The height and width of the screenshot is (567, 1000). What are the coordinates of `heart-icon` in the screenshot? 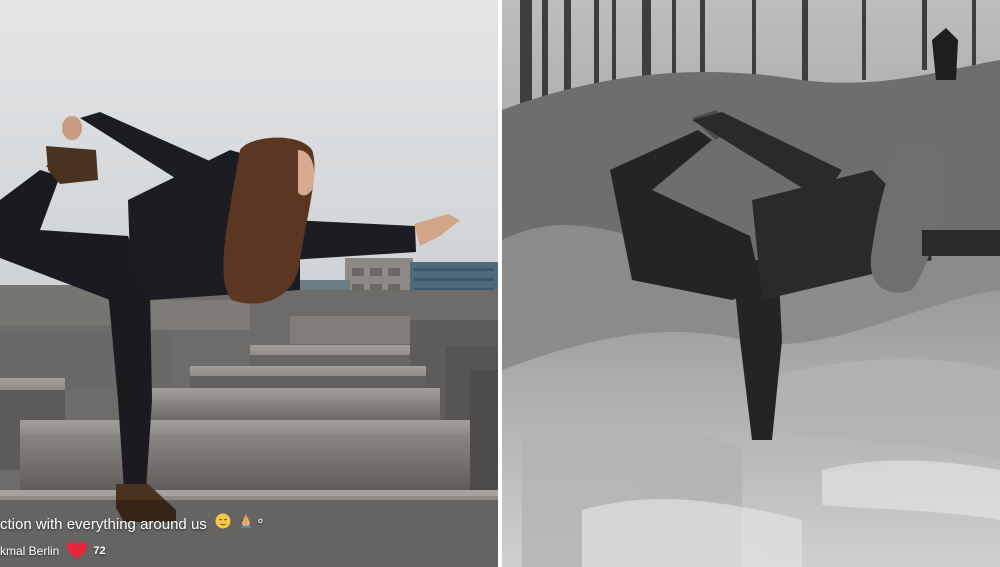 It's located at (77, 551).